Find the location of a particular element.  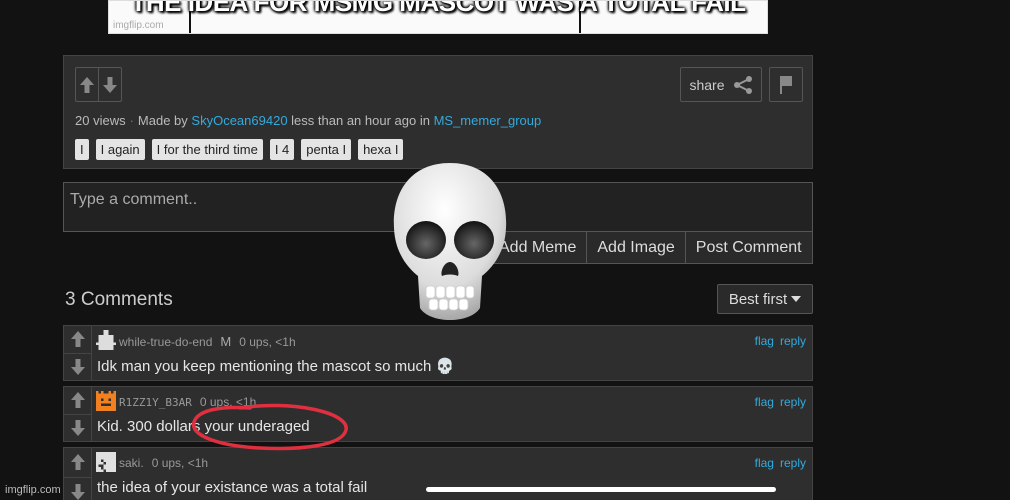

post-vote-group is located at coordinates (98, 84).